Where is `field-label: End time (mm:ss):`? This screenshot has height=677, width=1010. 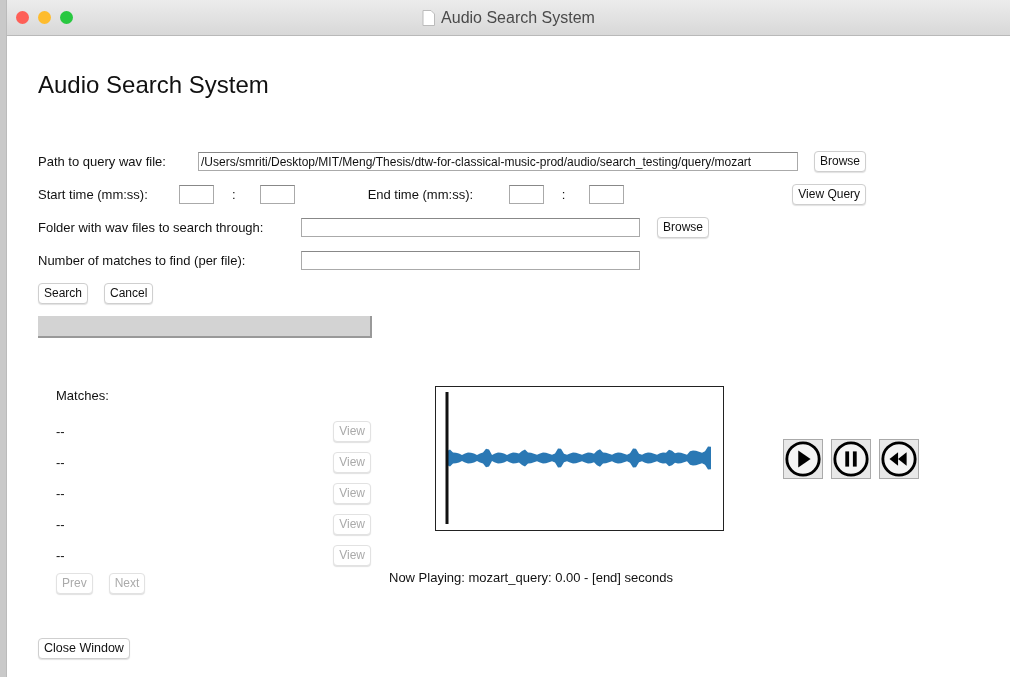 field-label: End time (mm:ss): is located at coordinates (421, 194).